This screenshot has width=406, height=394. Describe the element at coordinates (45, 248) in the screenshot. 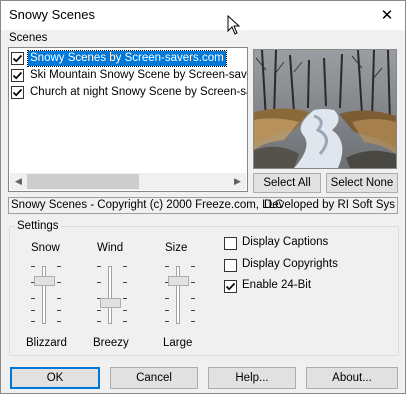

I see `snow-slider-label: Snow` at that location.